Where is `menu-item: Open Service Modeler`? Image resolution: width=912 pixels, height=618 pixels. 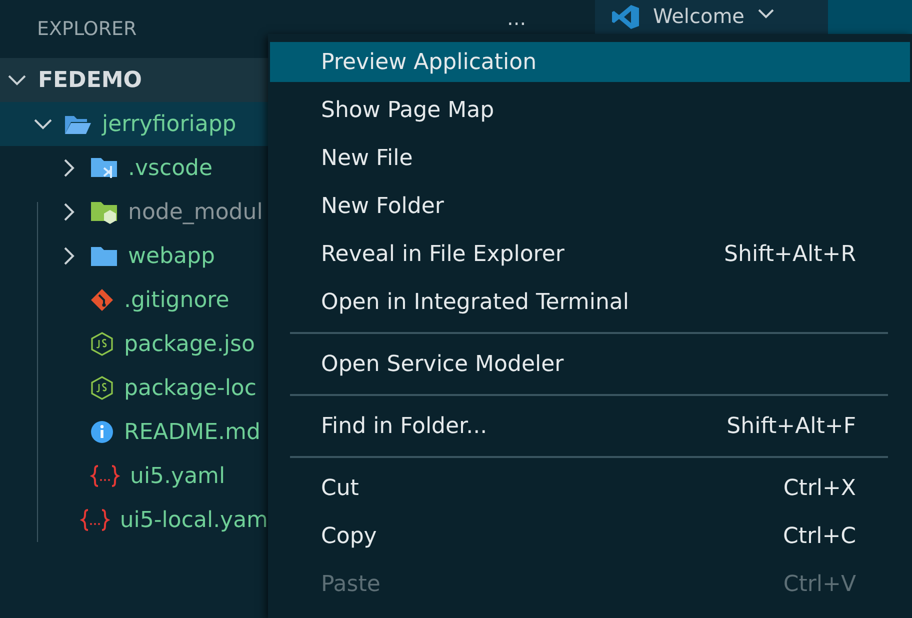 menu-item: Open Service Modeler is located at coordinates (590, 364).